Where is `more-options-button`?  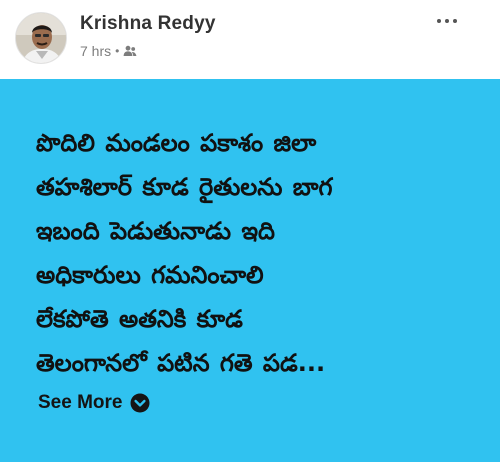 more-options-button is located at coordinates (447, 21).